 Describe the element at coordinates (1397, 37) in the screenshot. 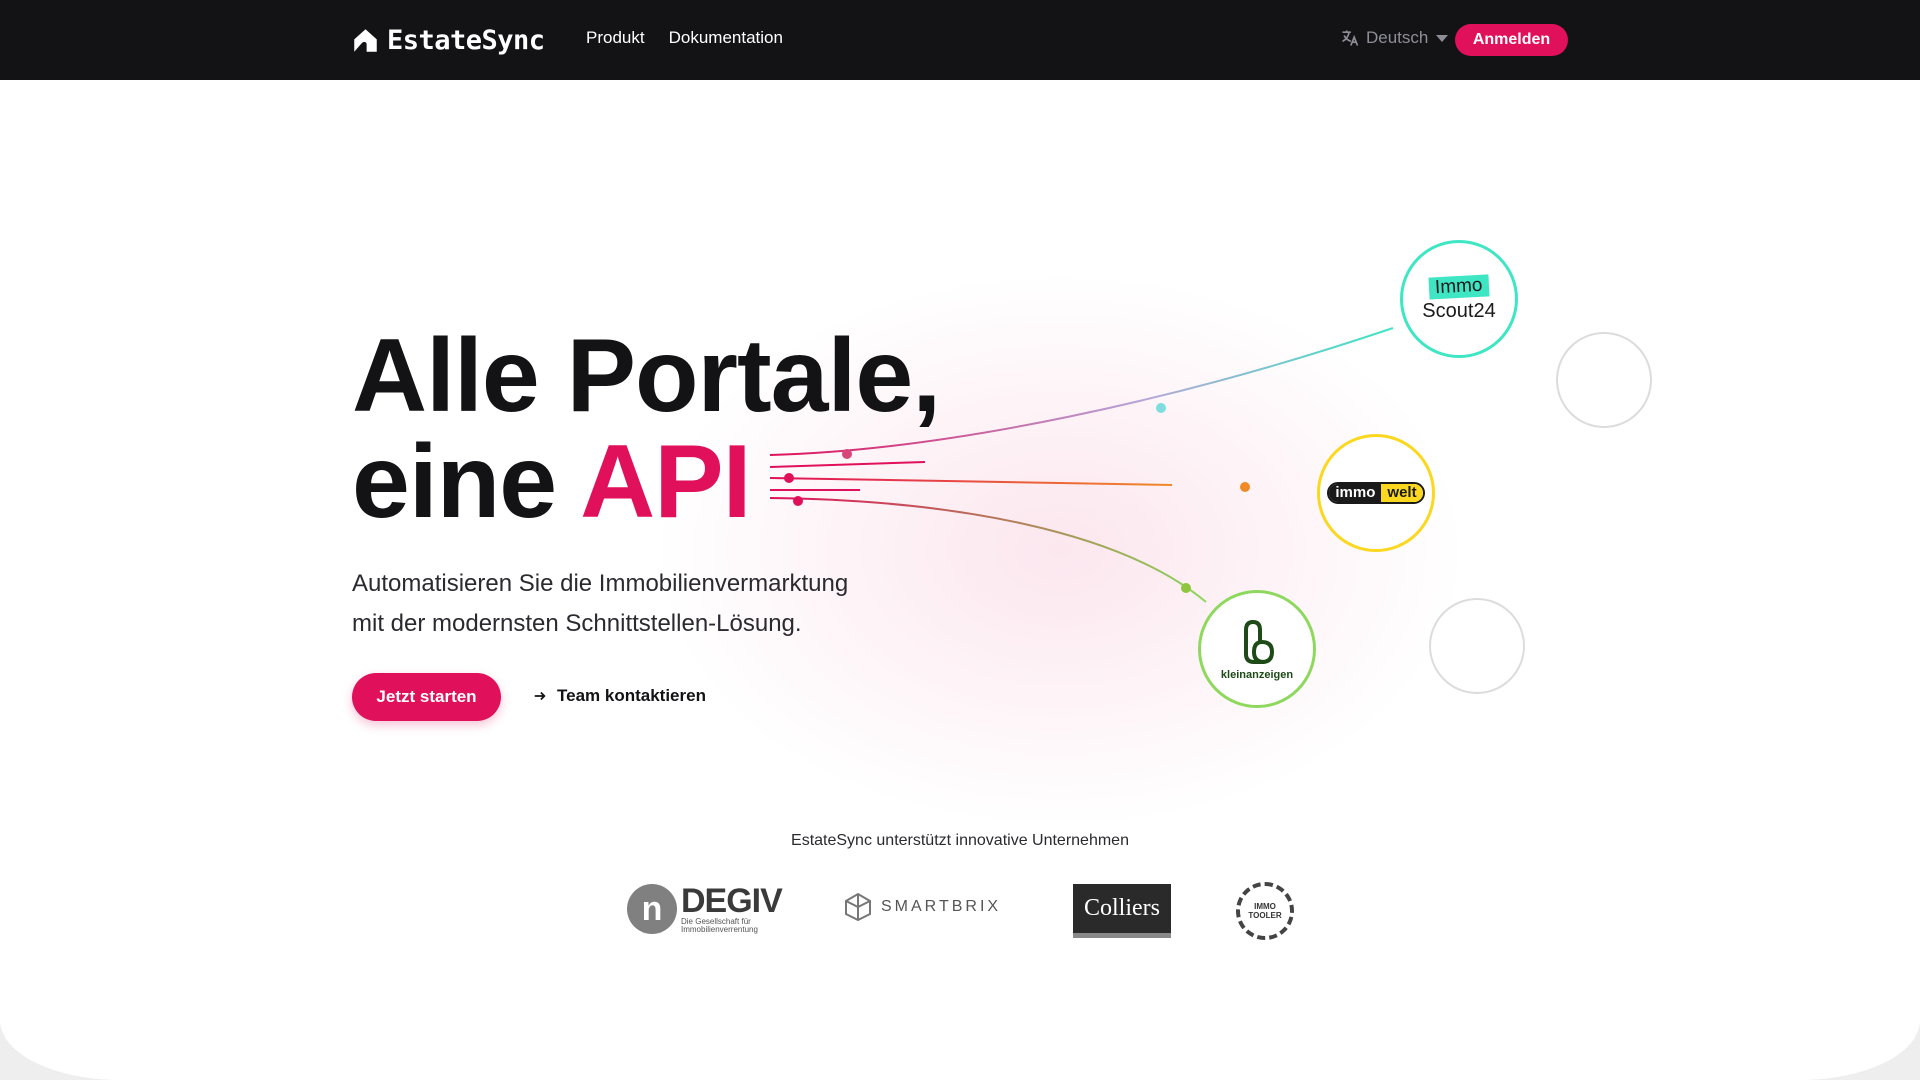

I see `language-label: Deutsch` at that location.